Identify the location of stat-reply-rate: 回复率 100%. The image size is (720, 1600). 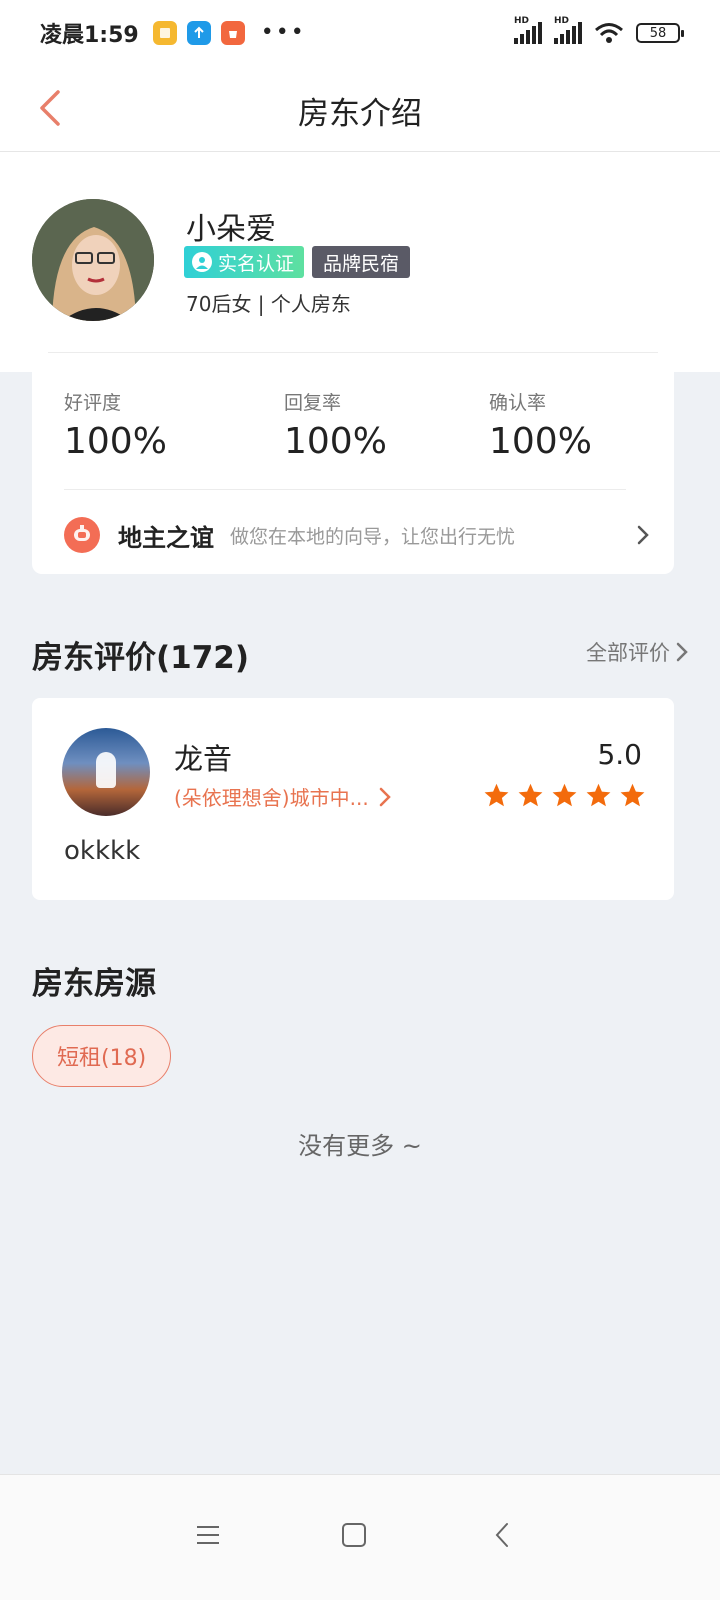
(335, 425).